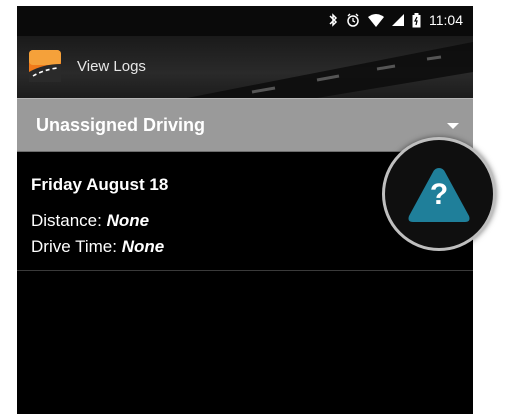  Describe the element at coordinates (333, 20) in the screenshot. I see `bluetooth-icon` at that location.